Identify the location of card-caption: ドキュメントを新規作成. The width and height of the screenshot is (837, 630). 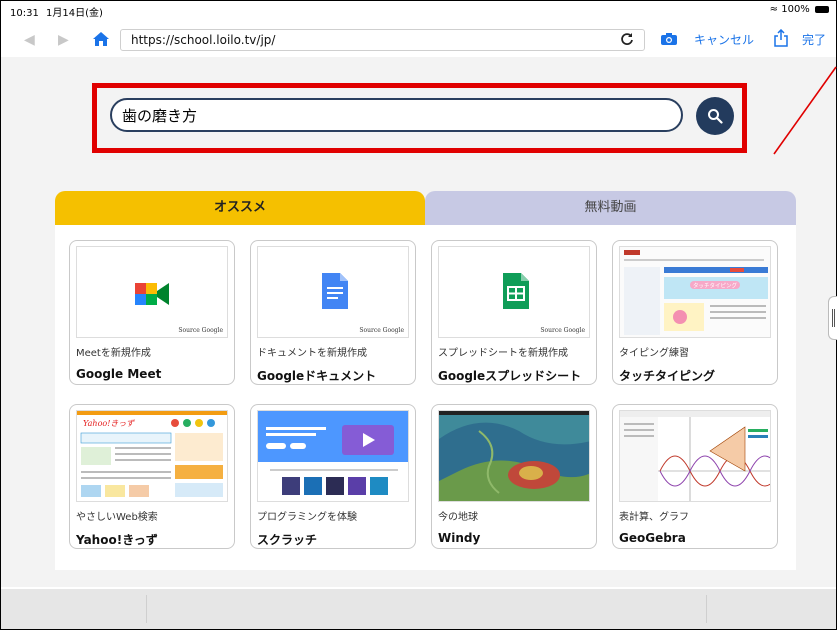
(312, 353).